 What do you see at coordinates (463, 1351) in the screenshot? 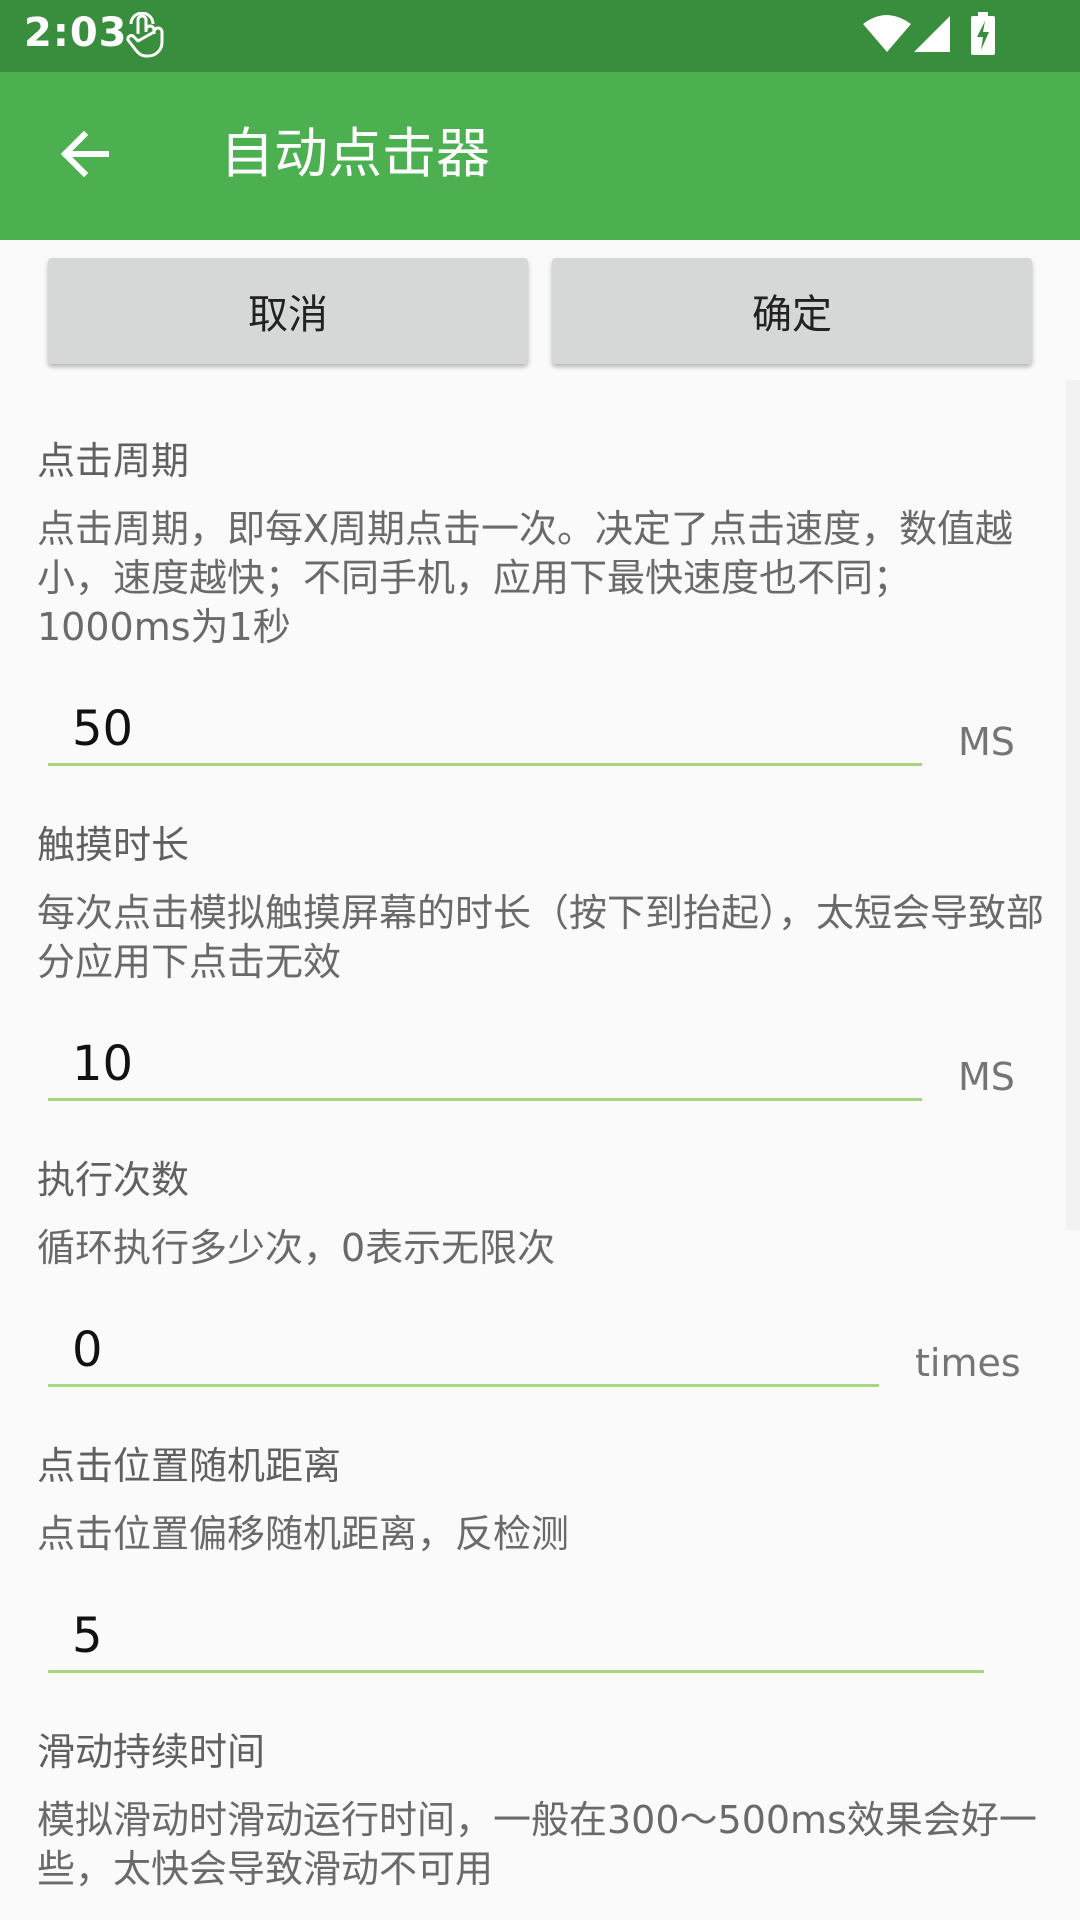
I see `repeat-count-input` at bounding box center [463, 1351].